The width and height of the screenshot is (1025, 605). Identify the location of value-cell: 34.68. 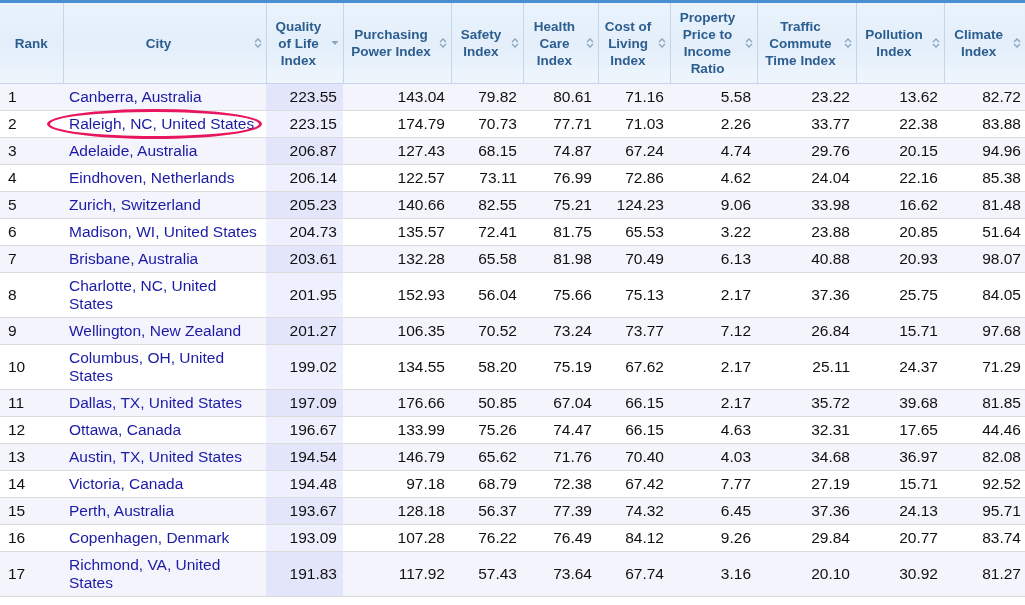
(806, 457).